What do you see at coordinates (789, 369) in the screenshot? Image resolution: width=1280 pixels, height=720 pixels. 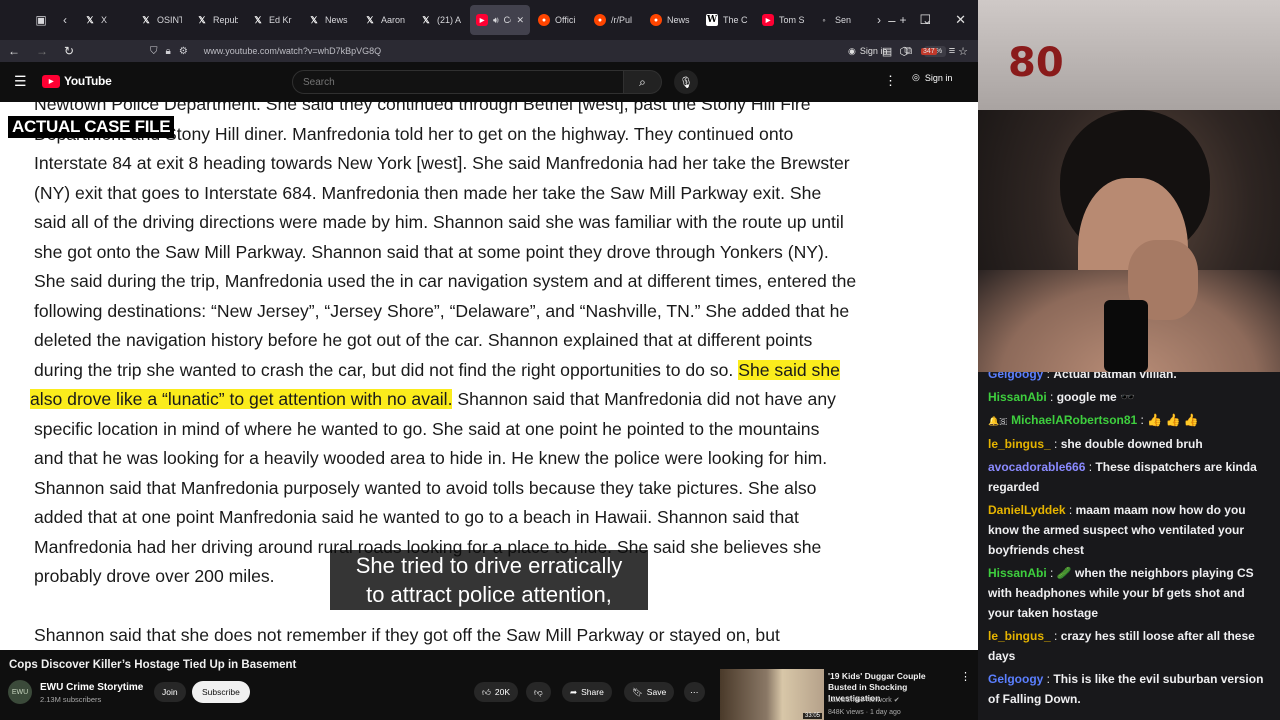 I see `highlighted-text: She said she` at bounding box center [789, 369].